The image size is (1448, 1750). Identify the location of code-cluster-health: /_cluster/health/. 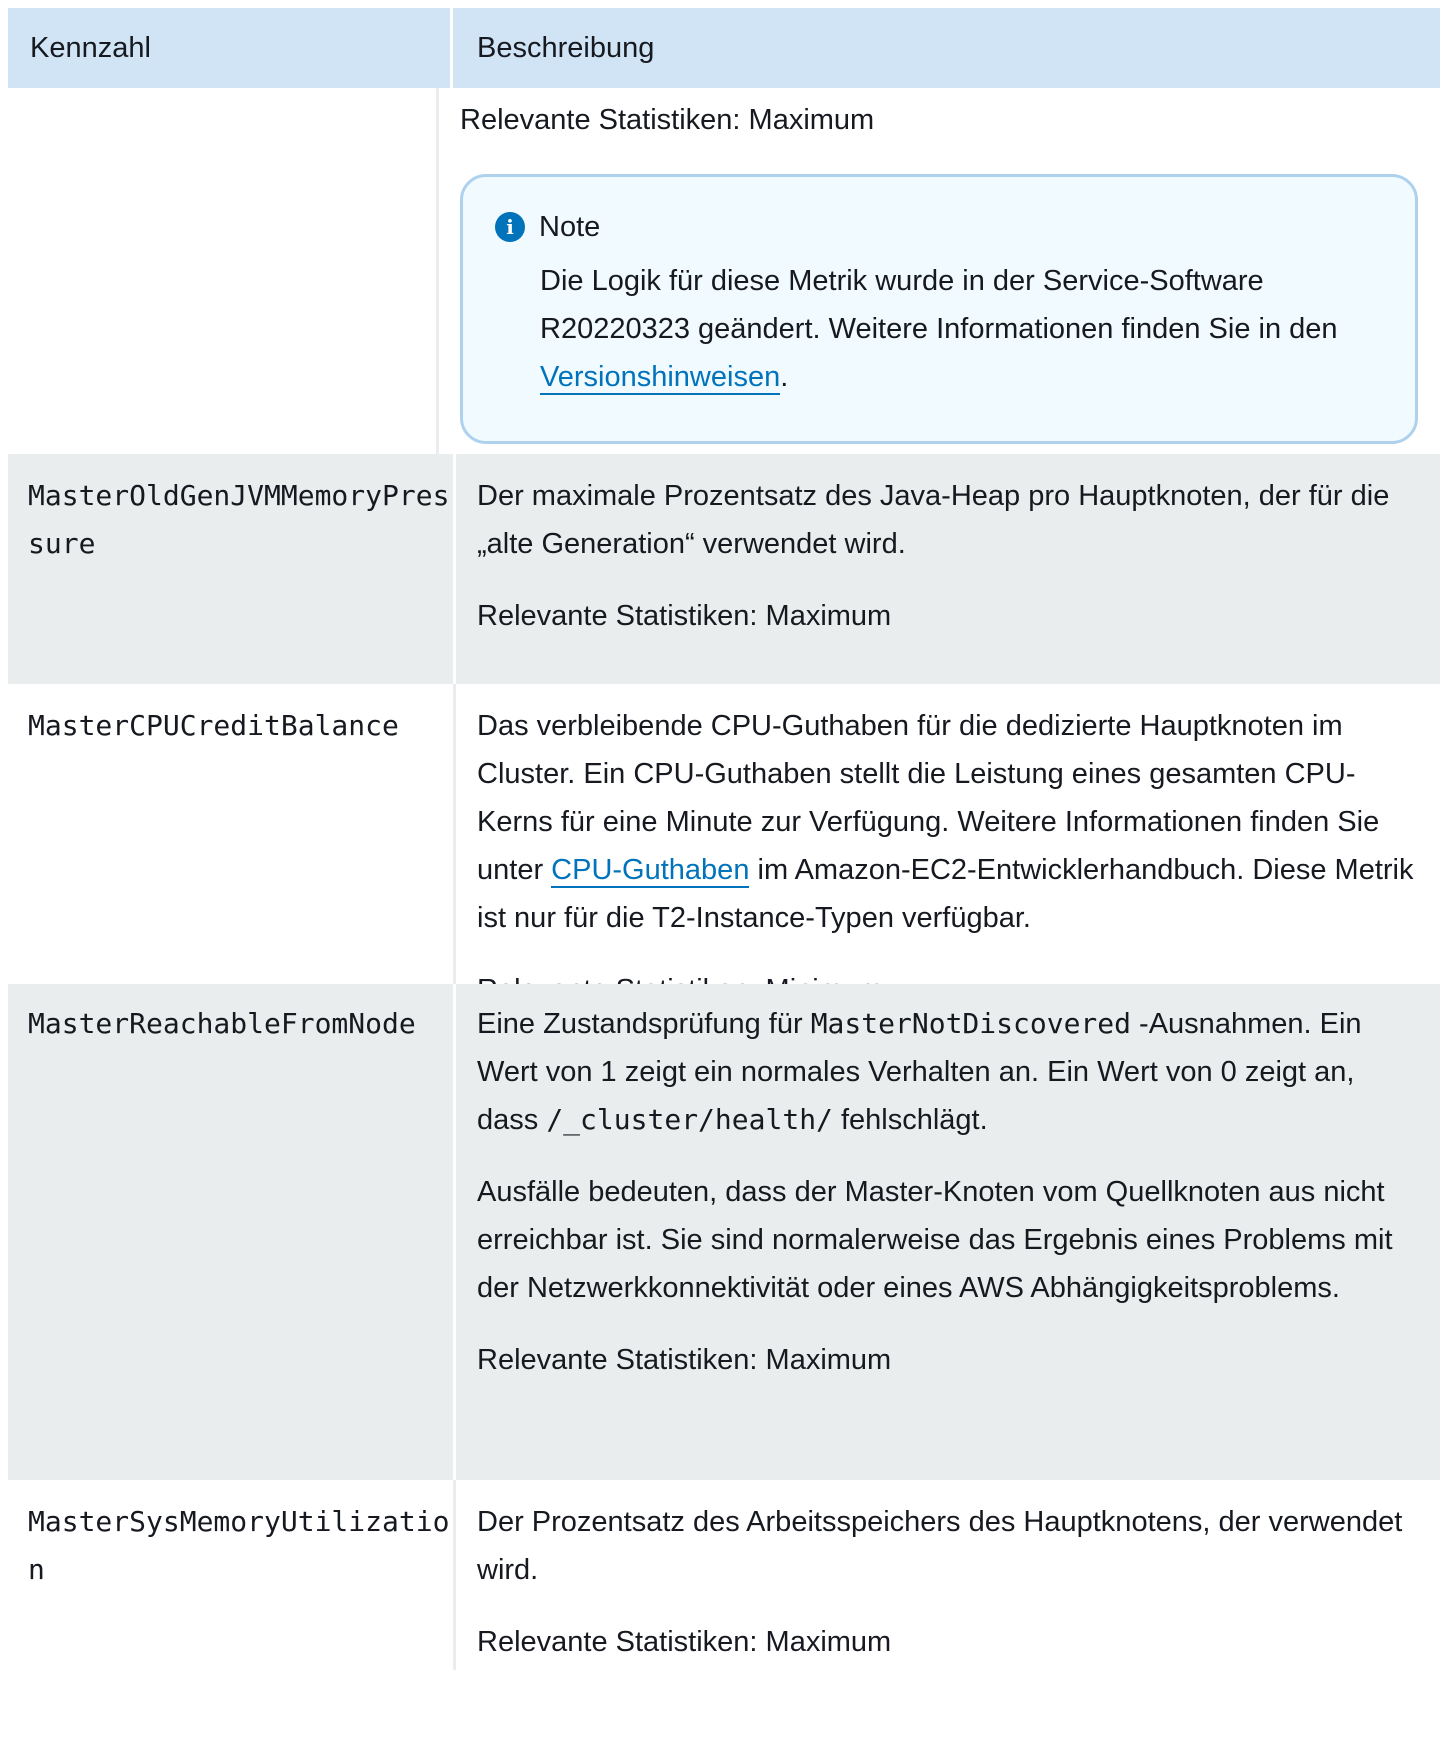
(689, 1119).